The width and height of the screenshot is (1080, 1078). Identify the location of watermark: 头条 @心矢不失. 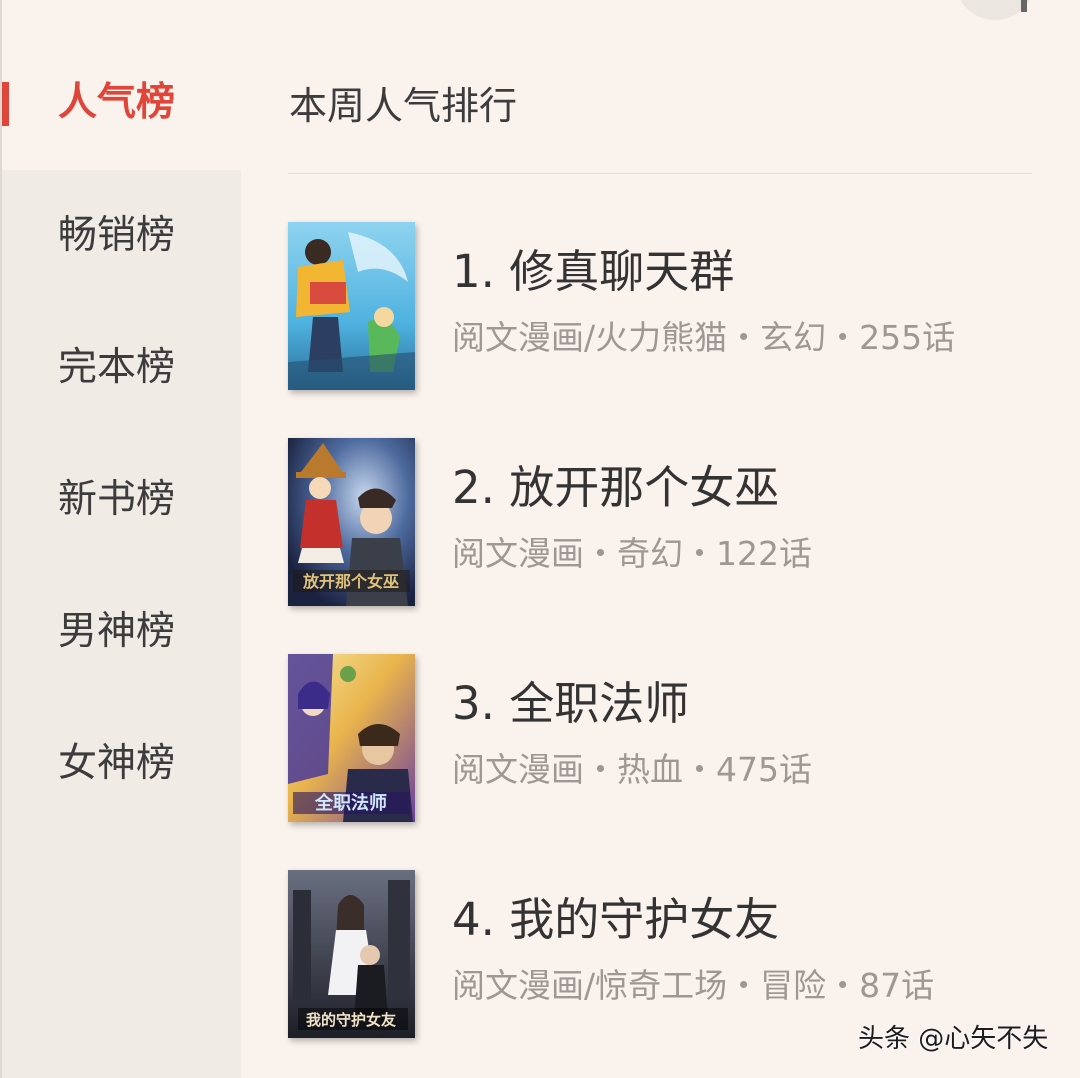
(953, 1039).